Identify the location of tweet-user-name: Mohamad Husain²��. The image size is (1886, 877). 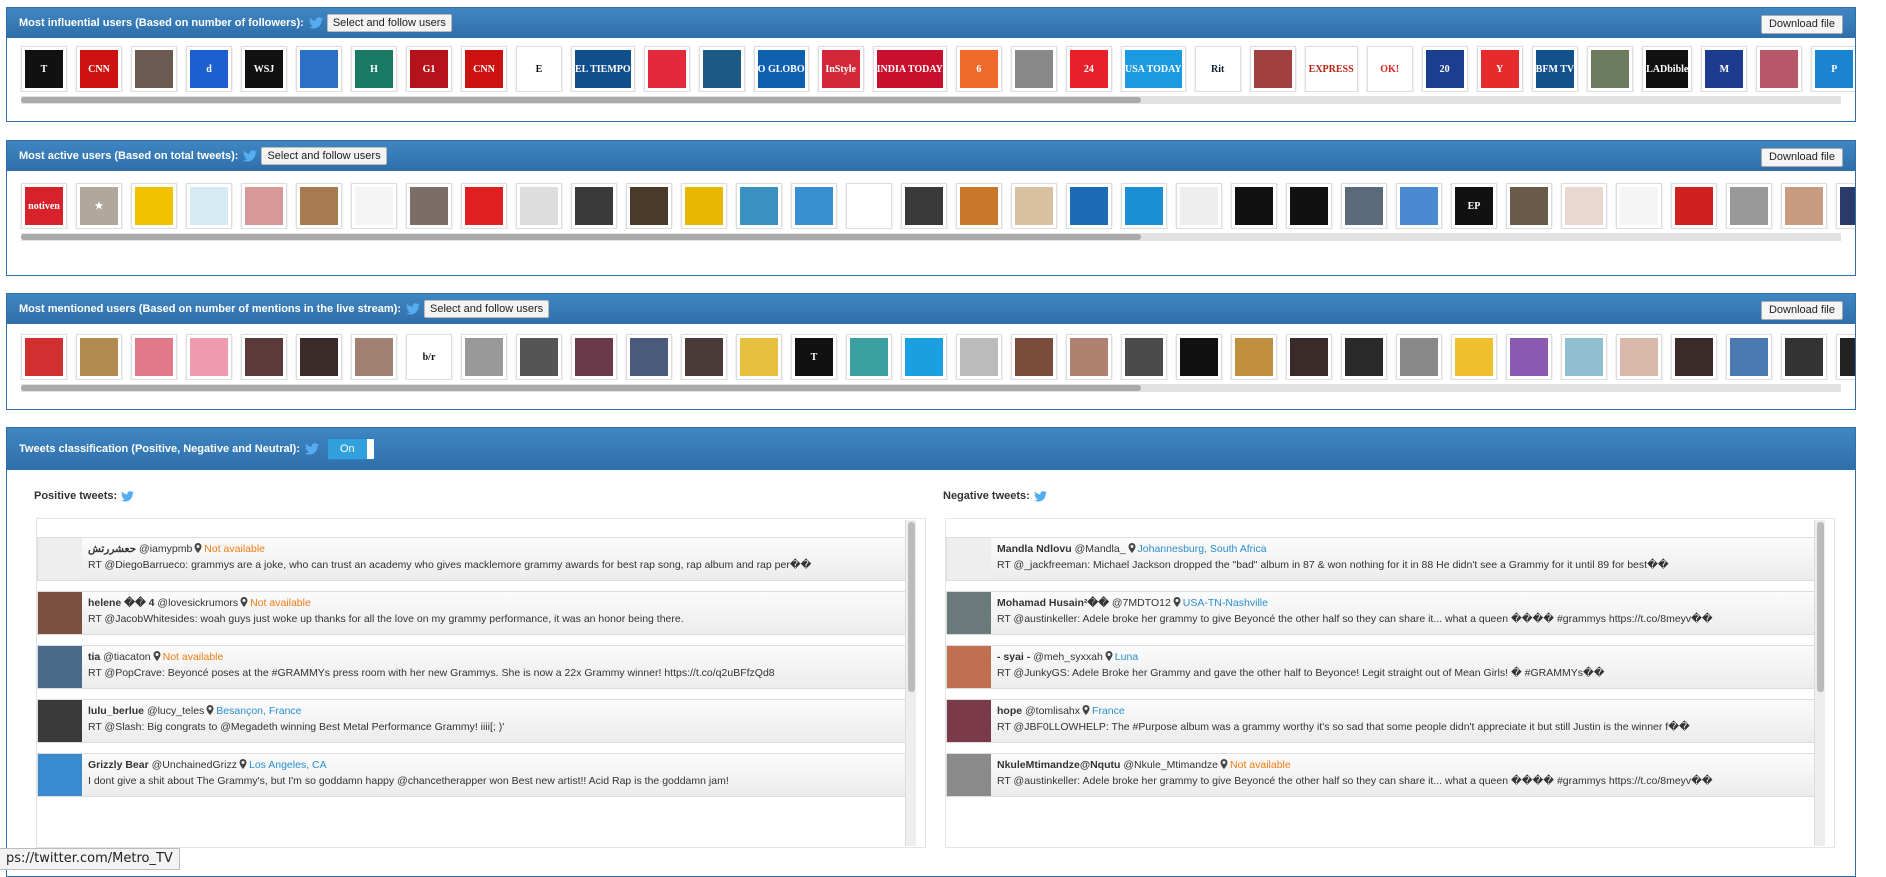
(1053, 603).